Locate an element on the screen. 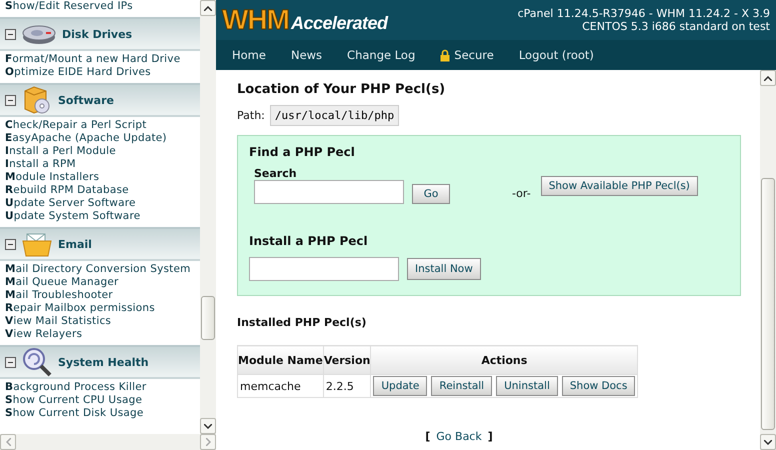 The height and width of the screenshot is (450, 776). sidebar-link: Optimize EIDE Hard Drives is located at coordinates (100, 72).